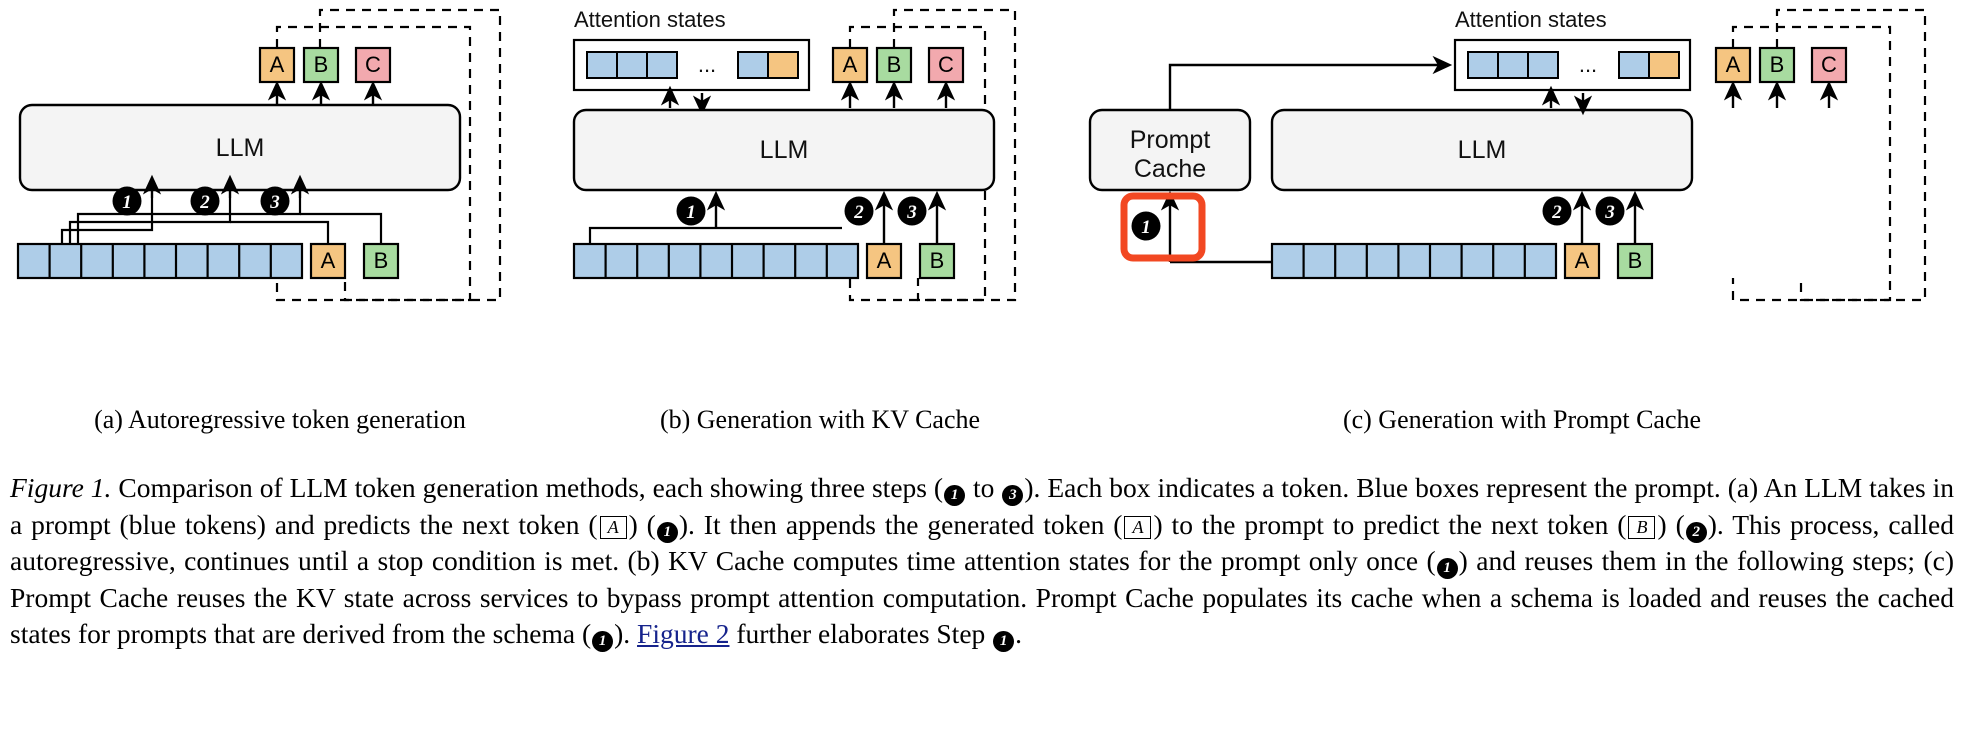  I want to click on caption-seg-2: to, so click(984, 487).